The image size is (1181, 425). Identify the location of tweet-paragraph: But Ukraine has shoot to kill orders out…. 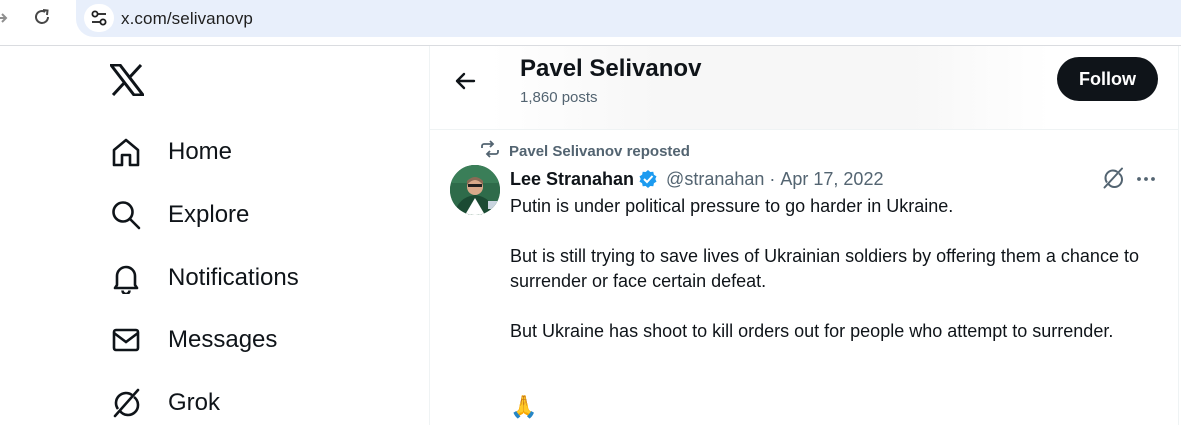
(812, 331).